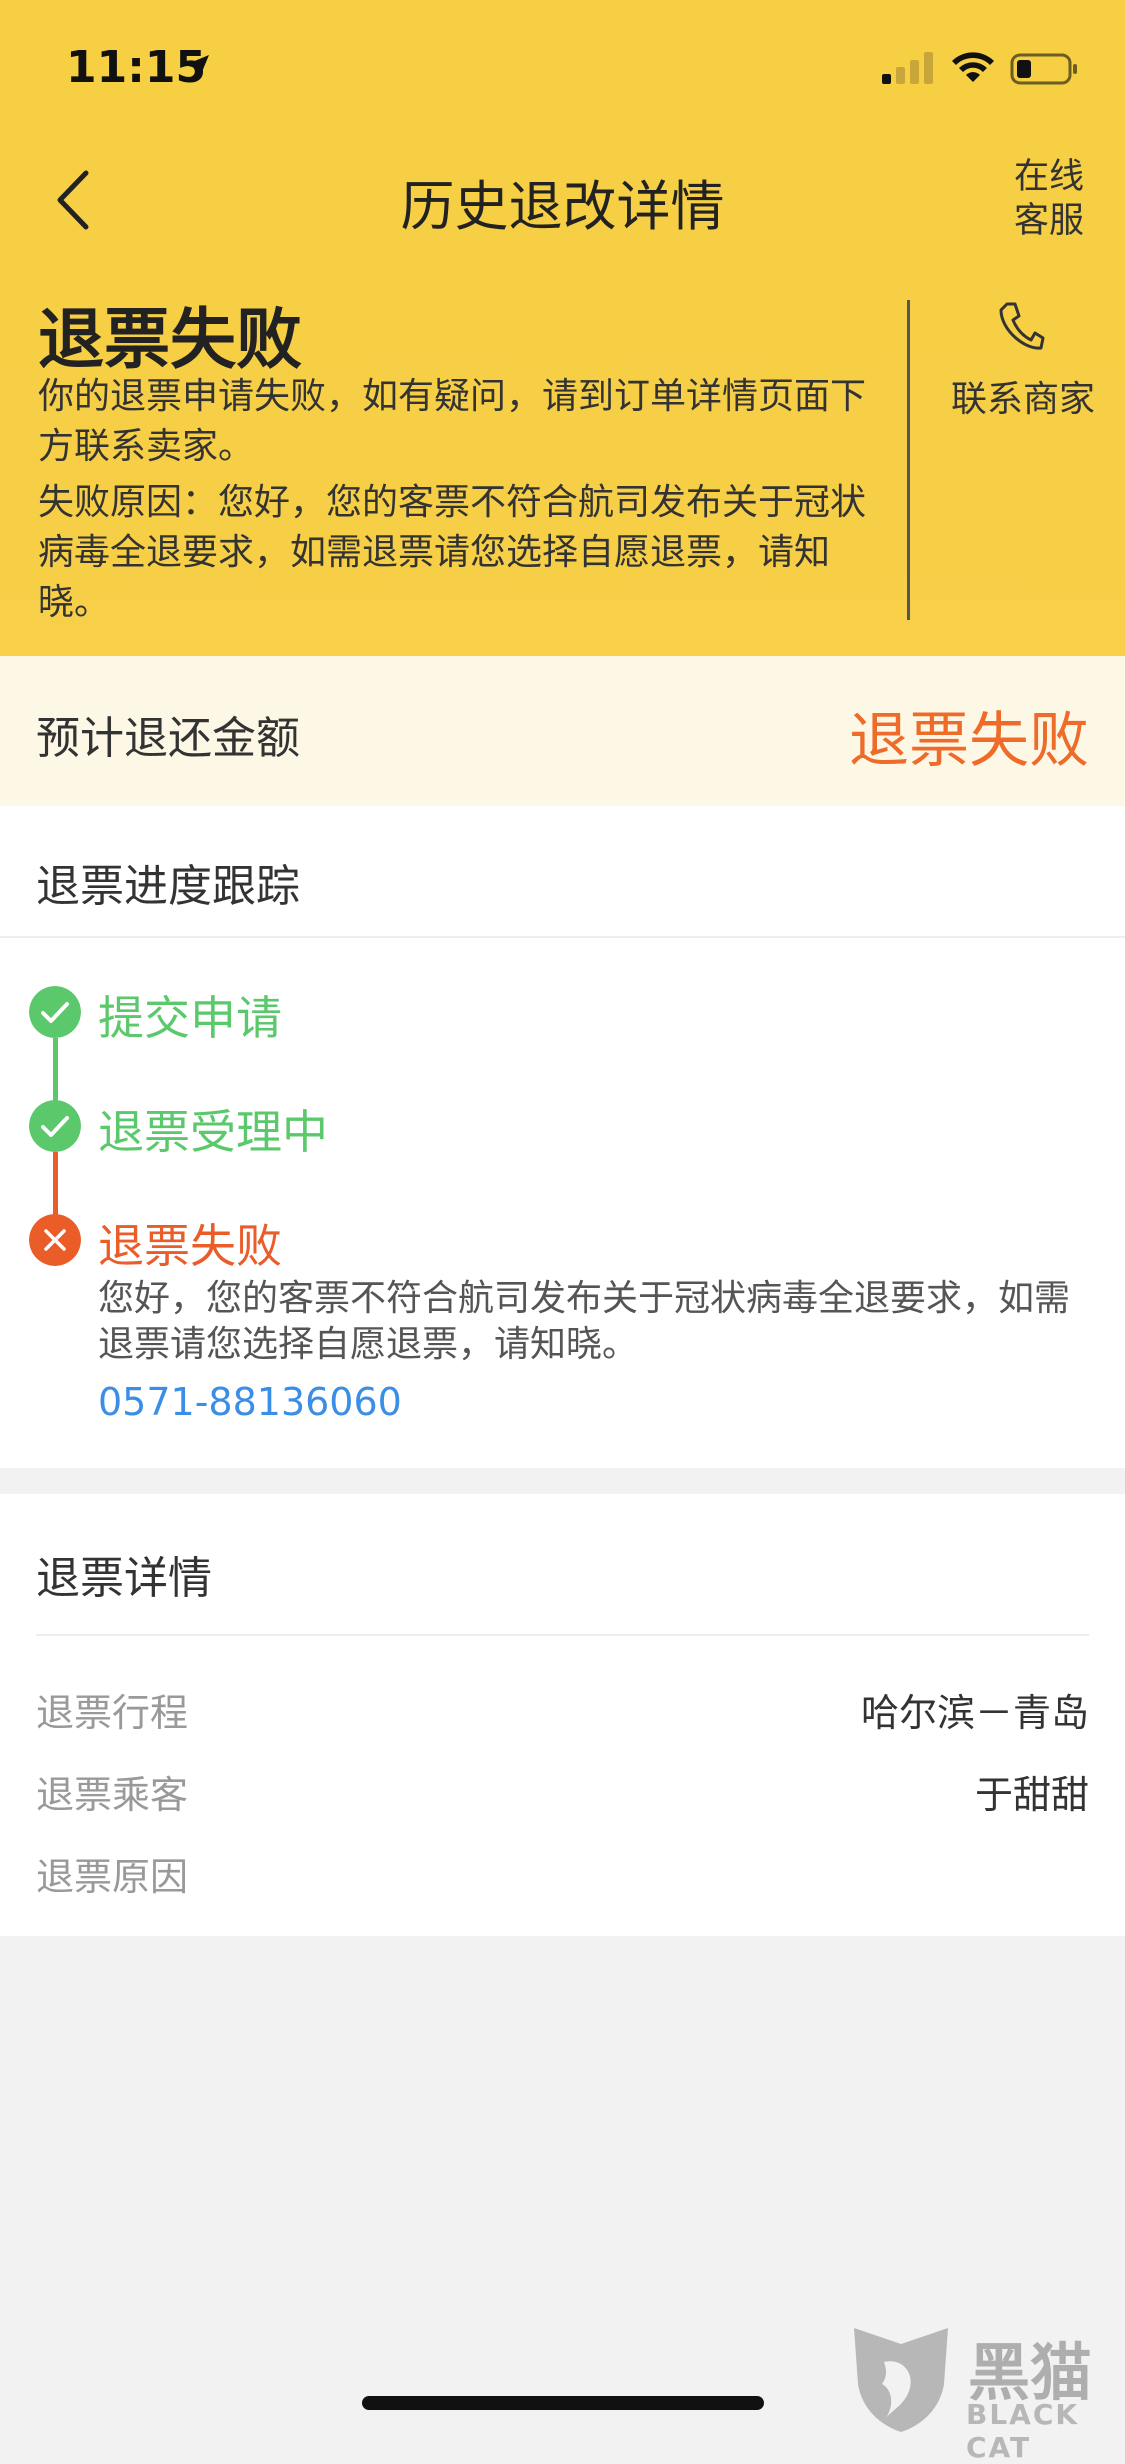  I want to click on refund-fail-title: 退票失败, so click(170, 339).